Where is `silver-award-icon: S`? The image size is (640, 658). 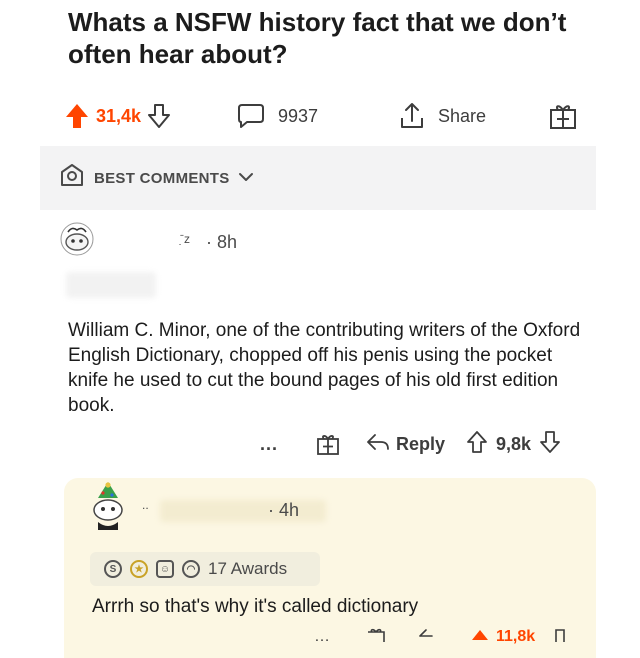
silver-award-icon: S is located at coordinates (113, 569).